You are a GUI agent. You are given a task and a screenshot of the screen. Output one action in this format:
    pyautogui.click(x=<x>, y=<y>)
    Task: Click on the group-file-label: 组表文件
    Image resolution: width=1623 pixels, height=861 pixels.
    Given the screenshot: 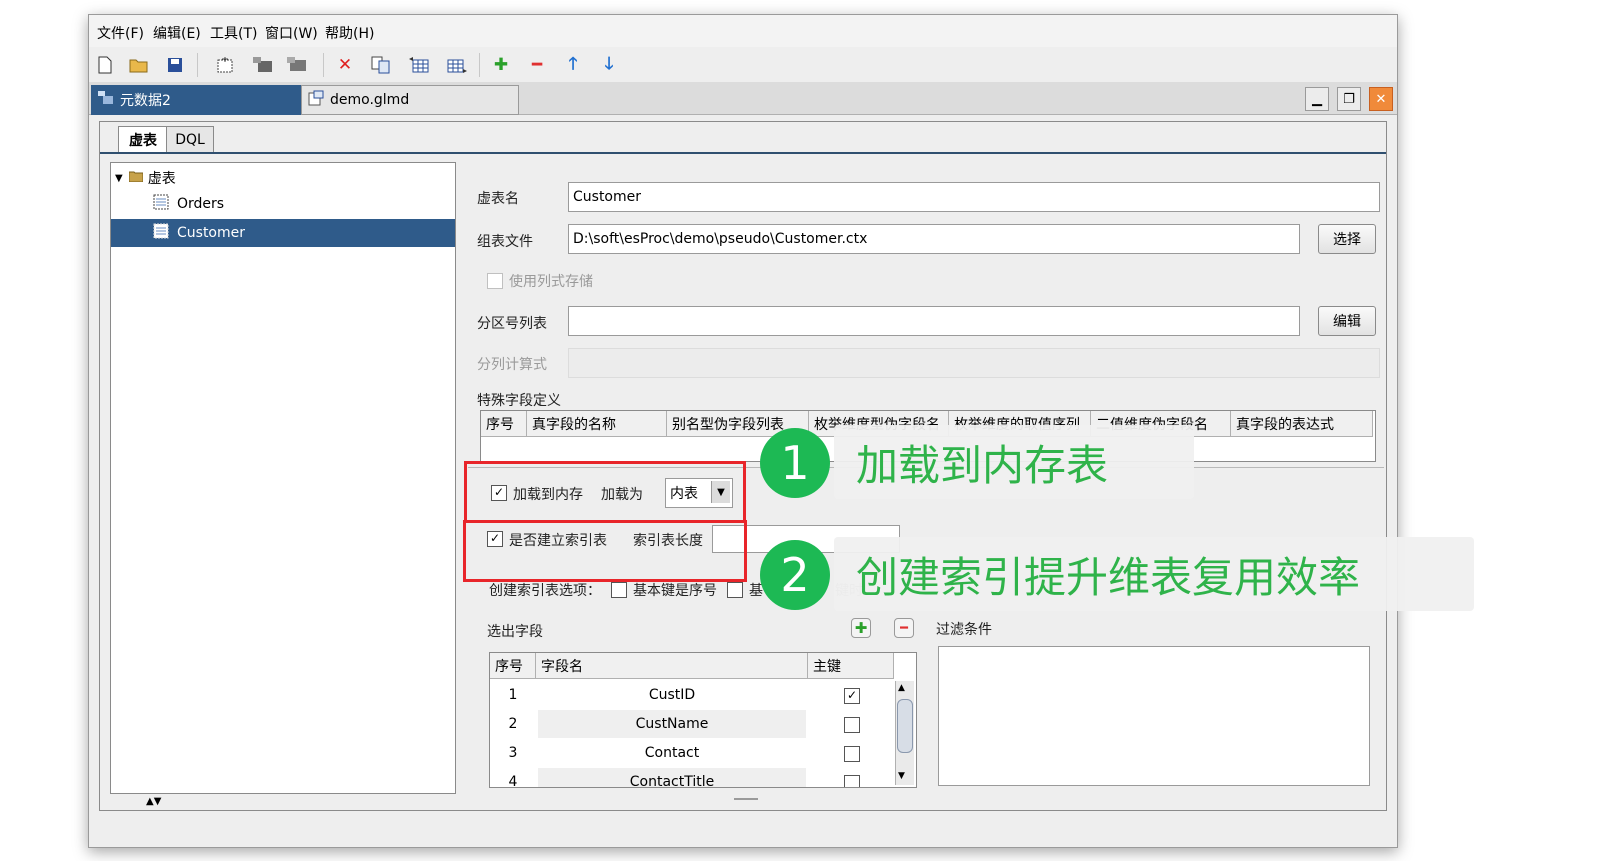 What is the action you would take?
    pyautogui.click(x=505, y=242)
    